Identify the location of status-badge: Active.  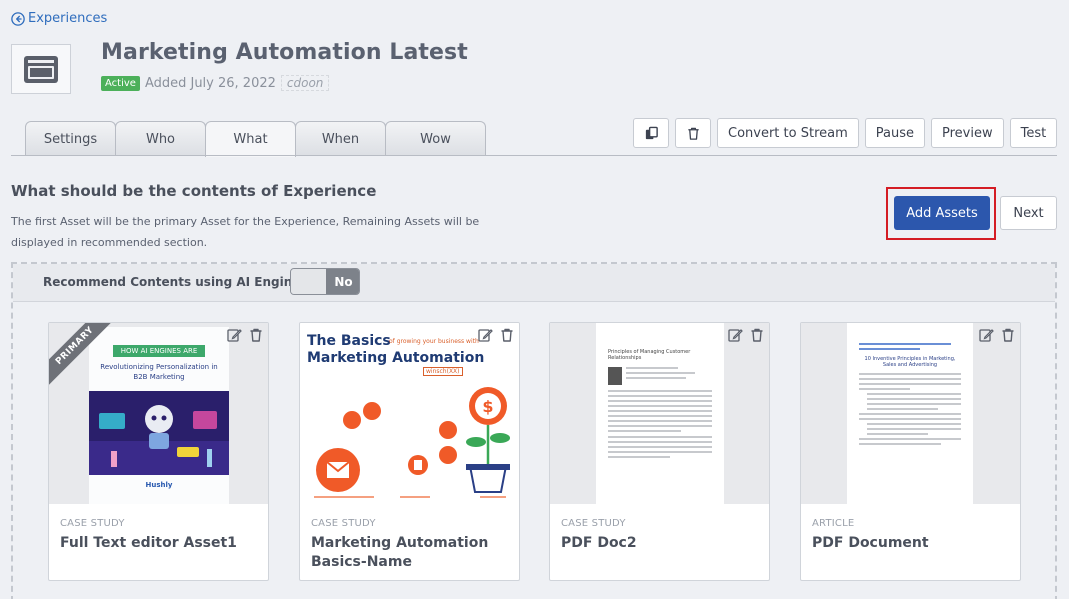
(120, 83).